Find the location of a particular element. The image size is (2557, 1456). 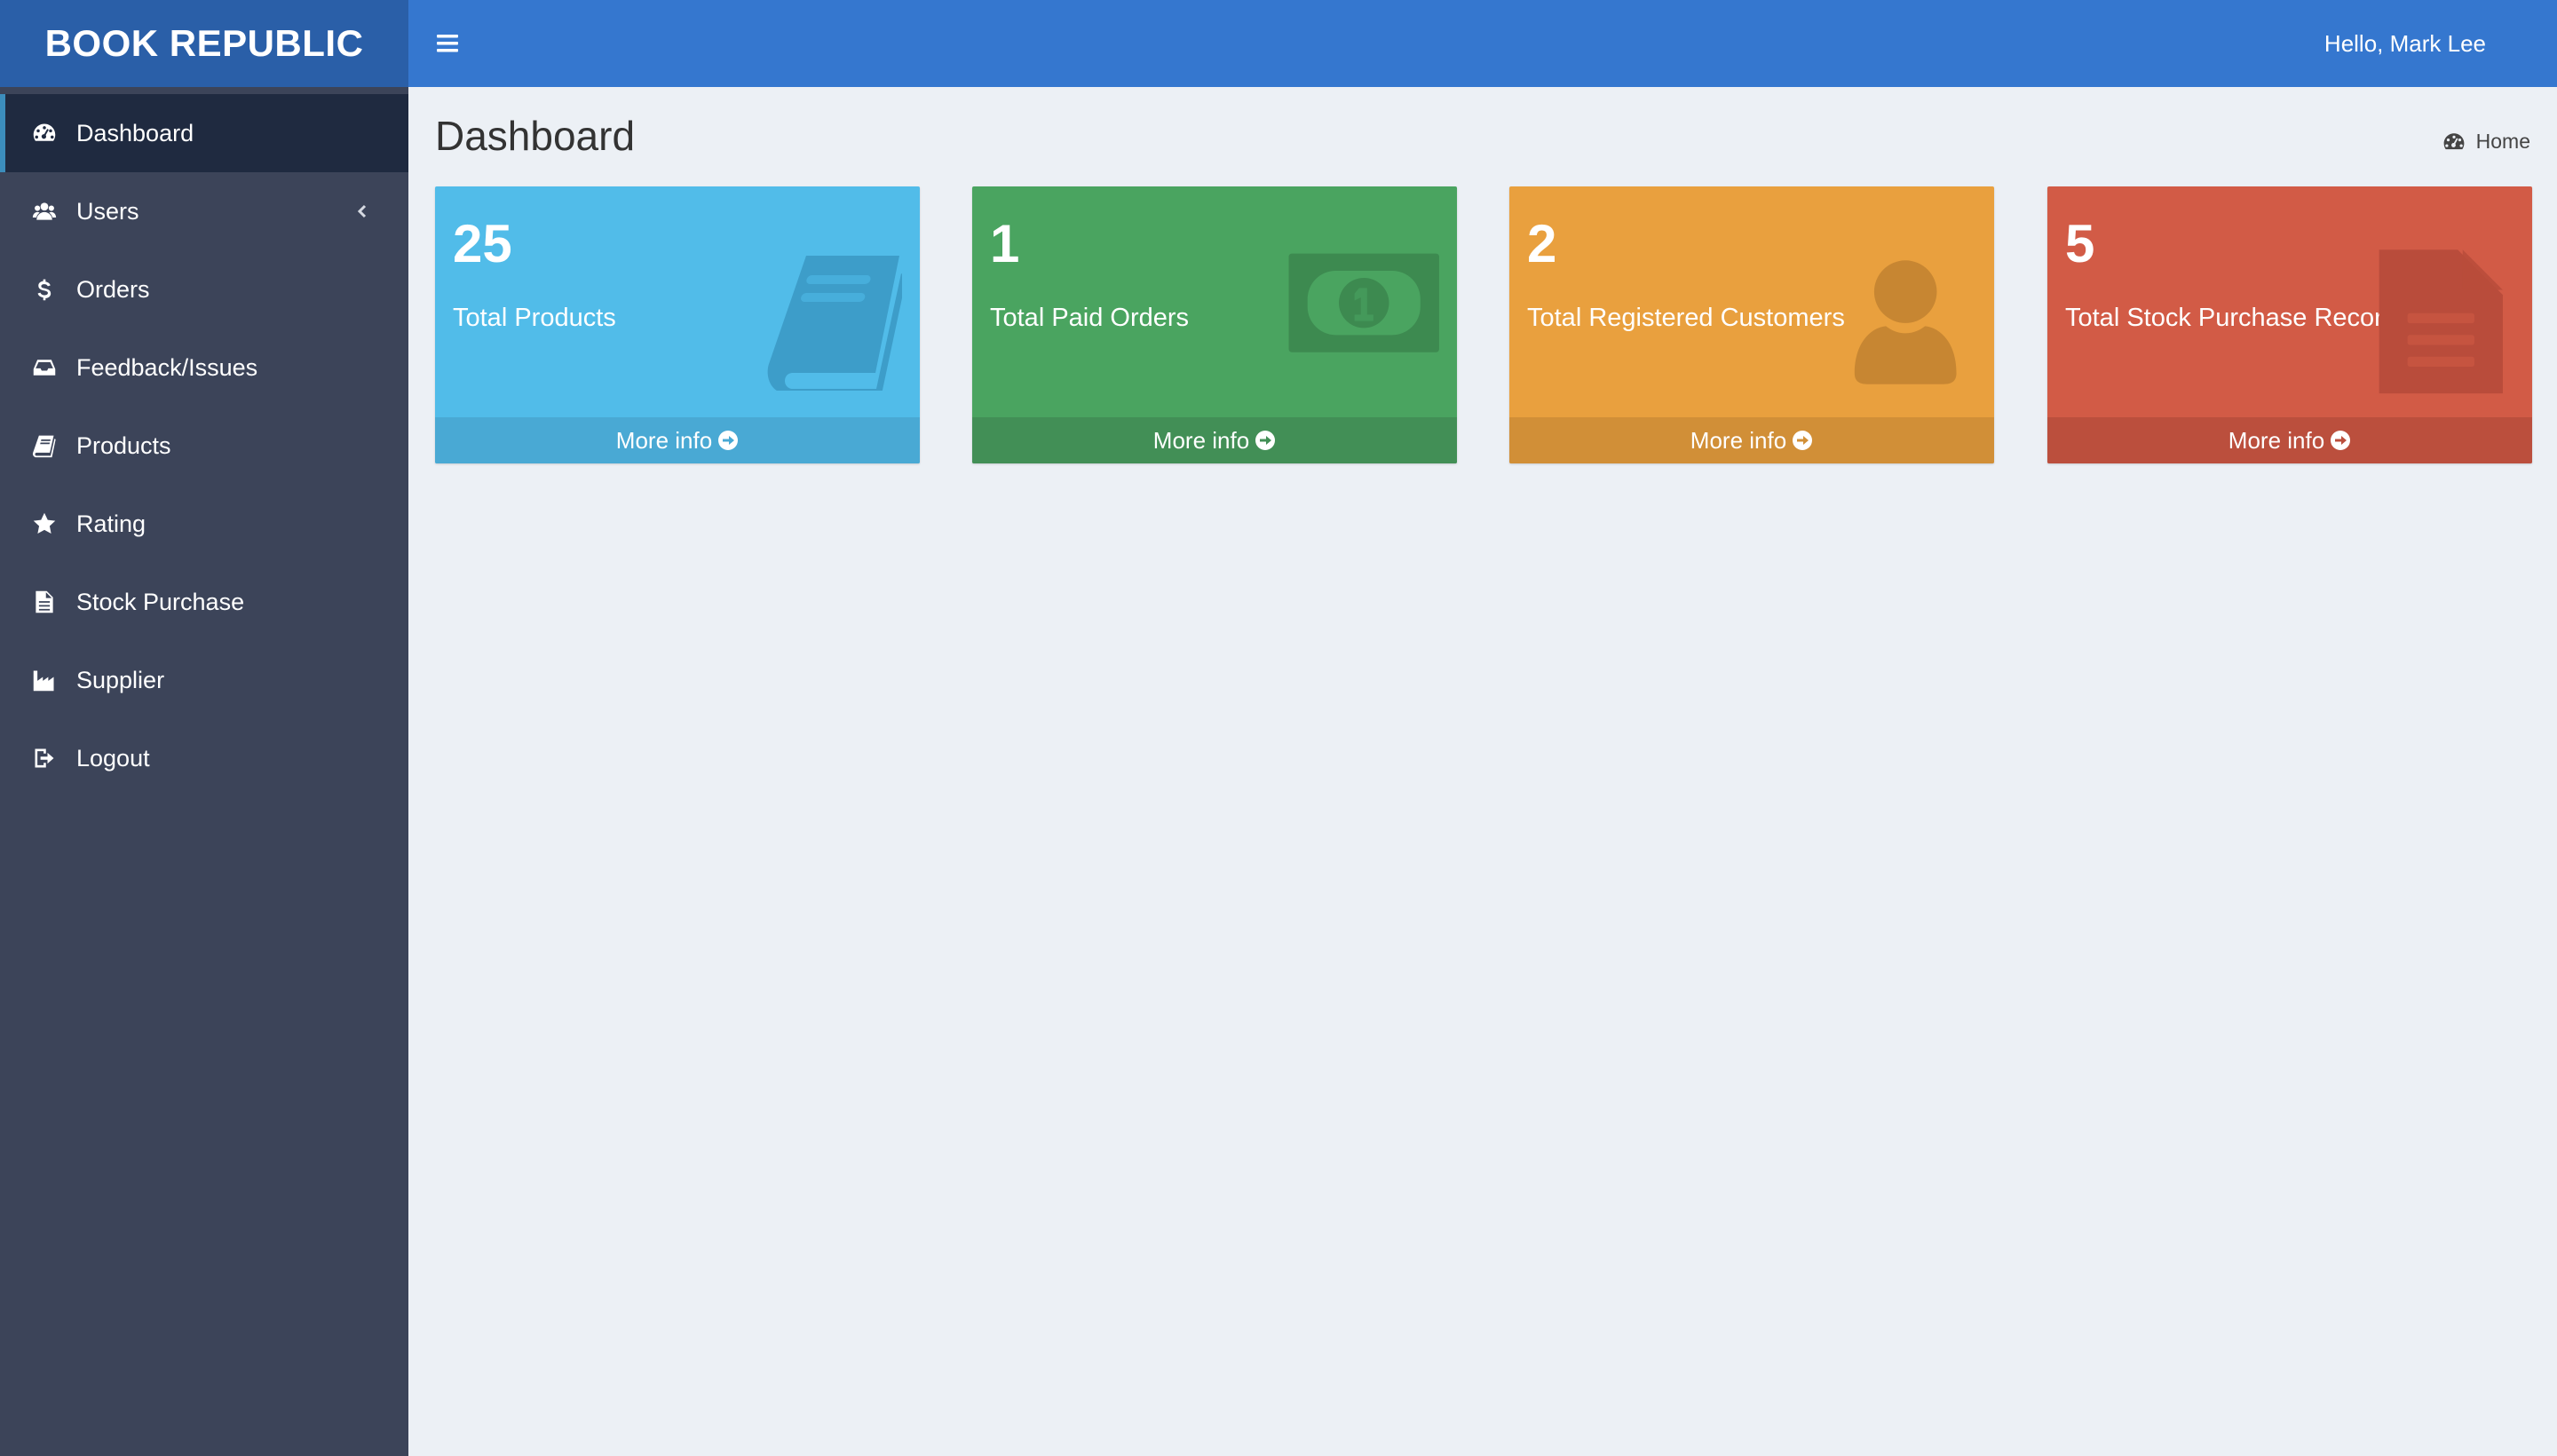

sidebar-item-rating: Rating is located at coordinates (204, 524).